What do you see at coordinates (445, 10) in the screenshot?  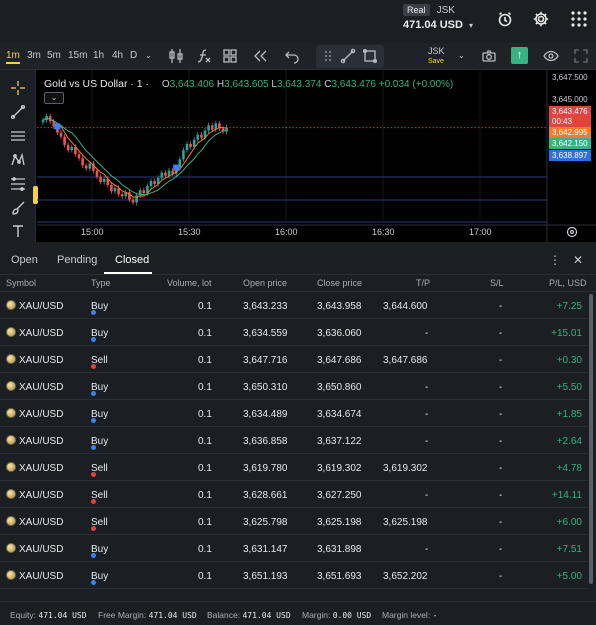 I see `account-name: JSK` at bounding box center [445, 10].